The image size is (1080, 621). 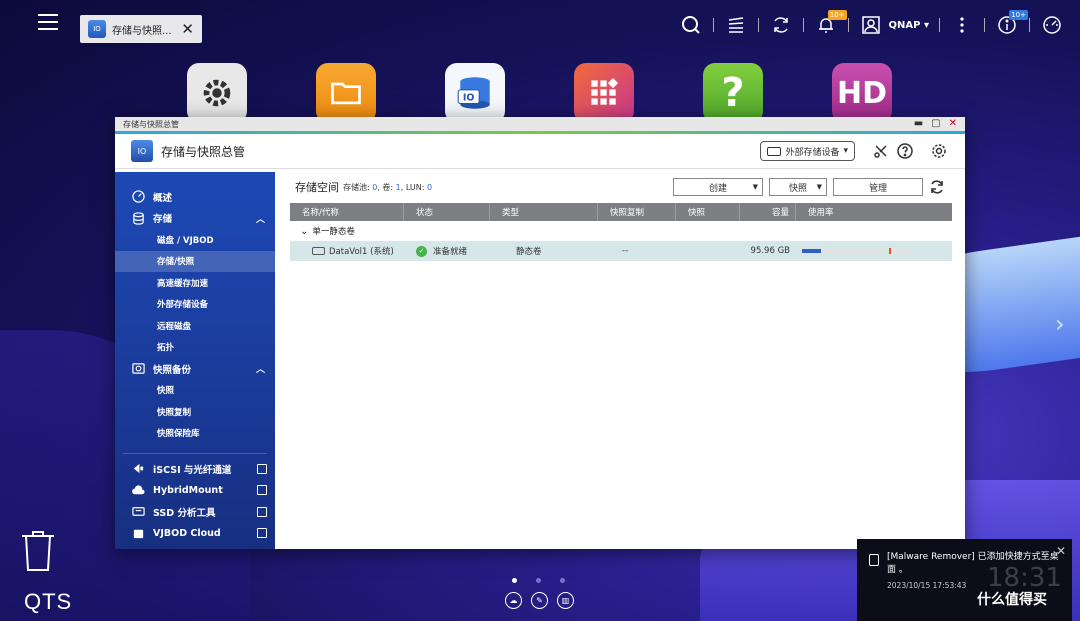 I want to click on sidebar-subitem-snapshot-vault: 快照保险库, so click(x=195, y=434).